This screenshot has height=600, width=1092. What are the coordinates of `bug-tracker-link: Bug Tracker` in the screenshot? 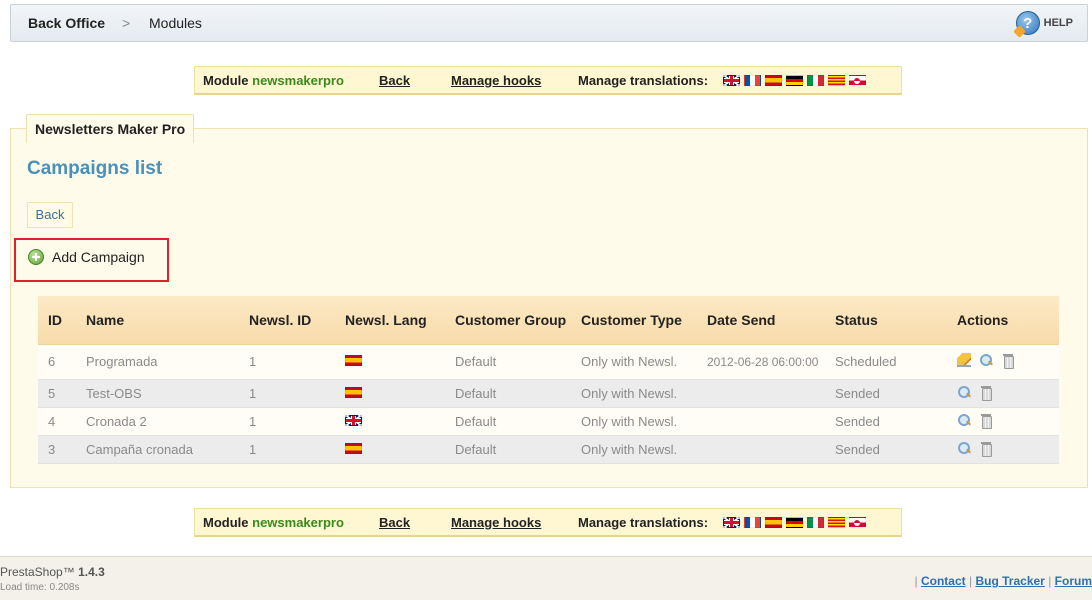 It's located at (1009, 581).